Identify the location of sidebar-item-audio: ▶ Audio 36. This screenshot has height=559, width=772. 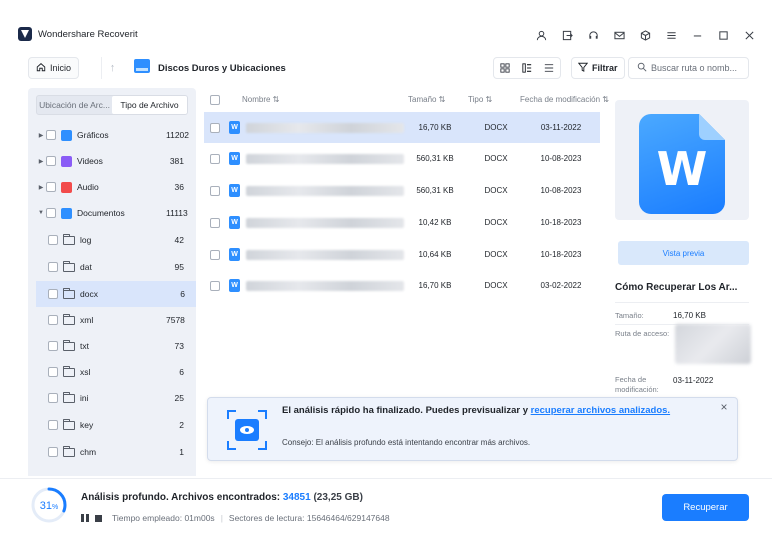
(116, 187).